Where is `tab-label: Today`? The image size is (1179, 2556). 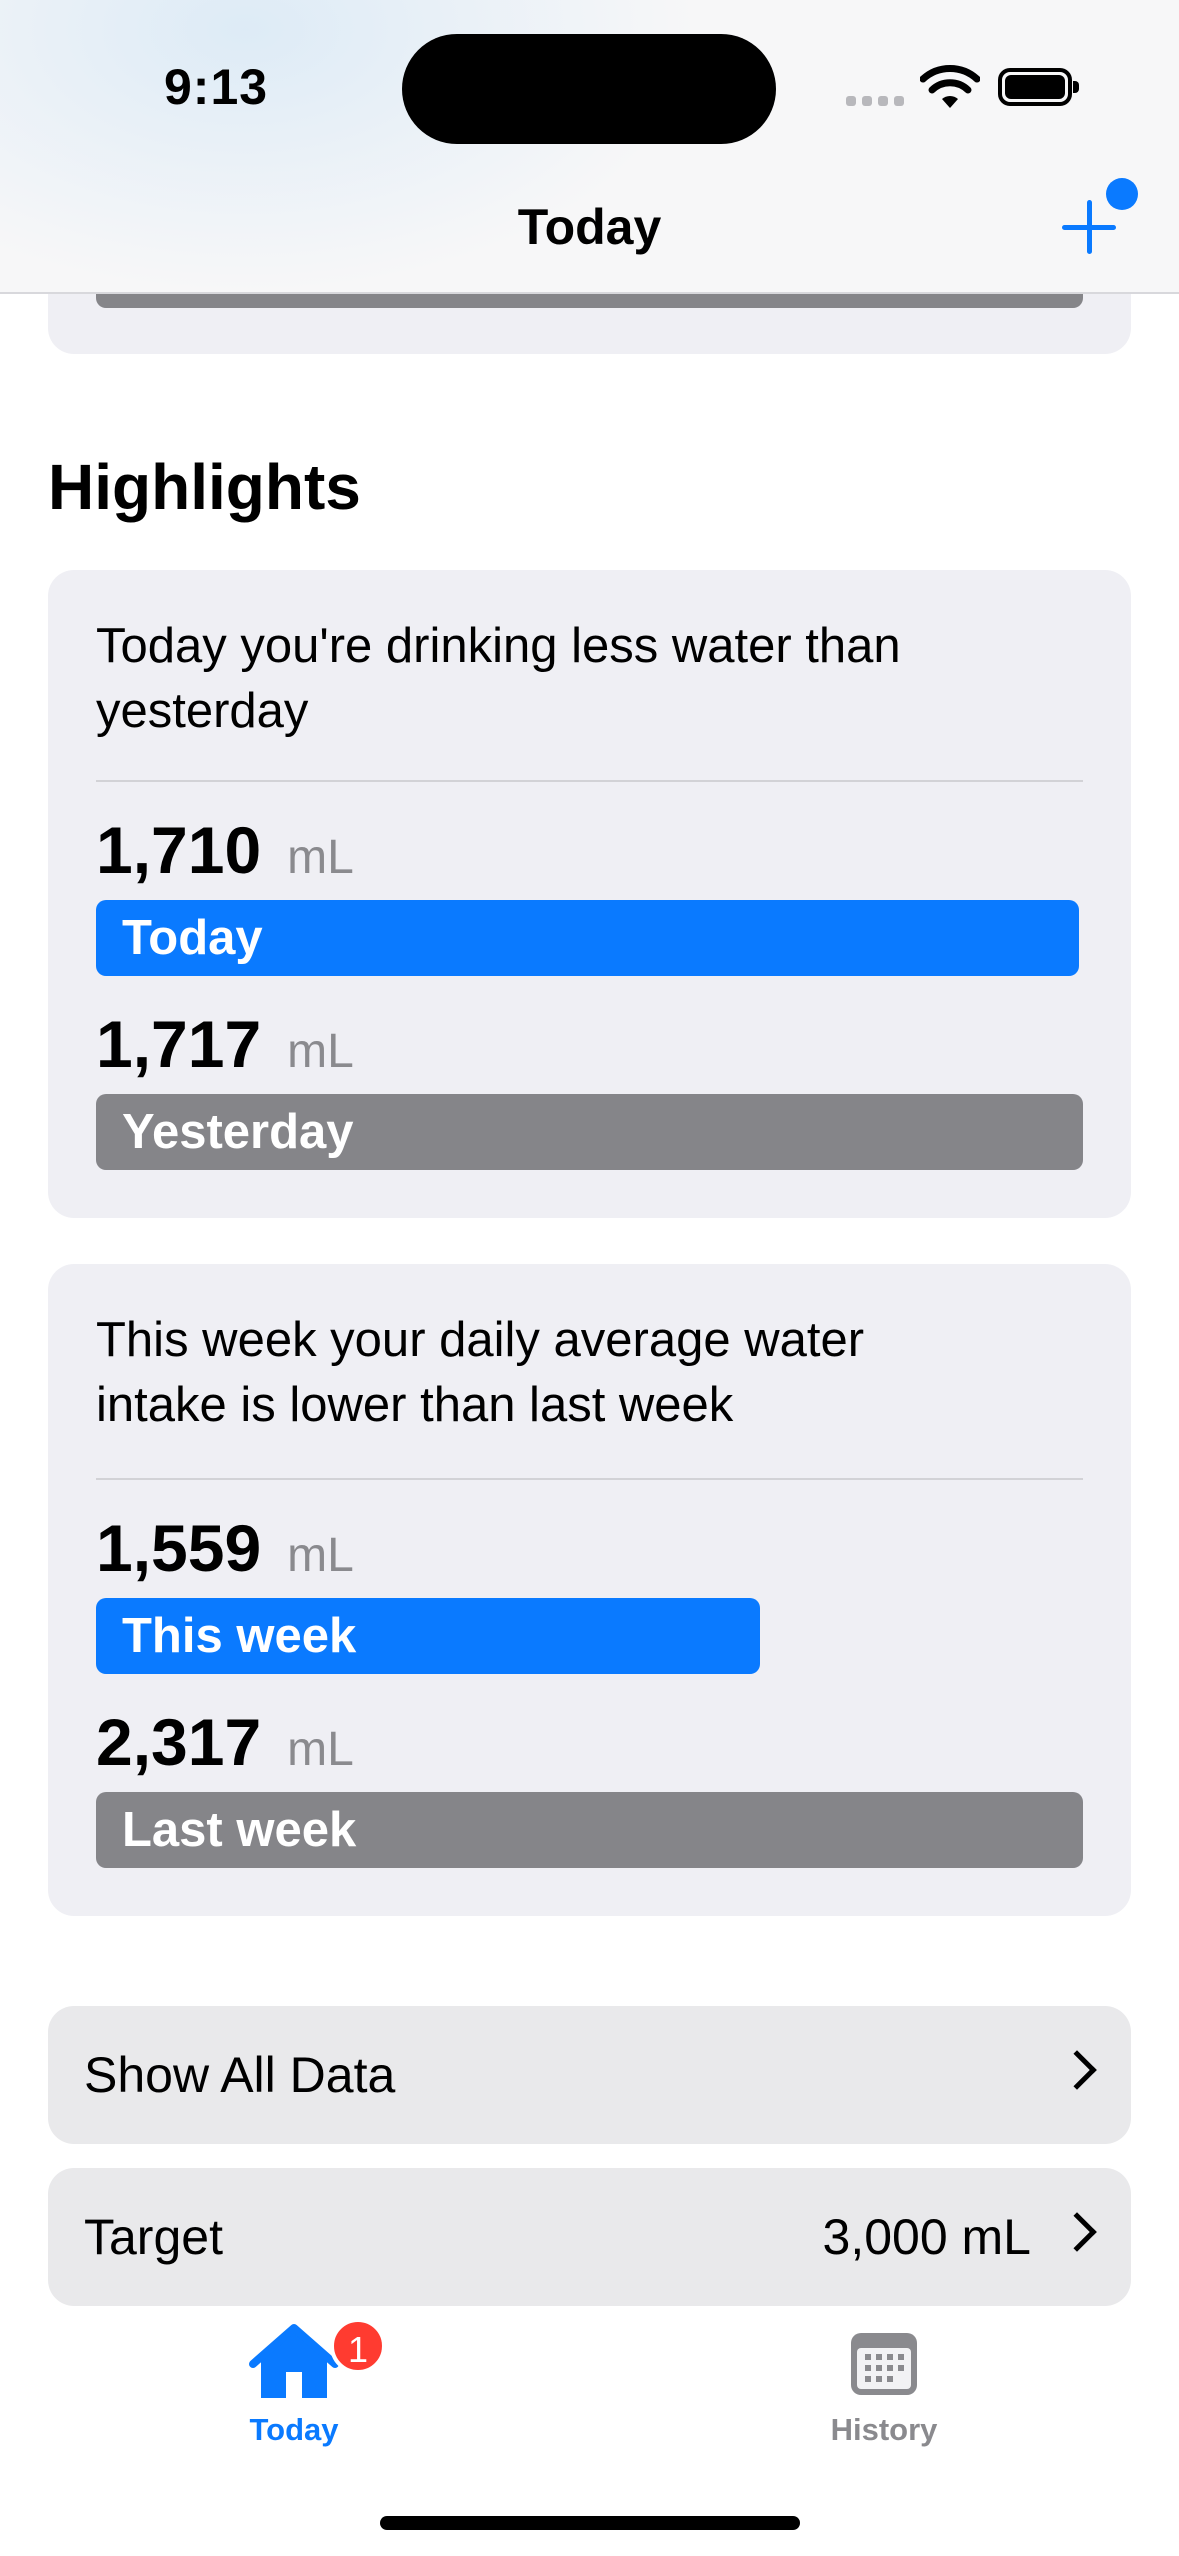 tab-label: Today is located at coordinates (294, 2429).